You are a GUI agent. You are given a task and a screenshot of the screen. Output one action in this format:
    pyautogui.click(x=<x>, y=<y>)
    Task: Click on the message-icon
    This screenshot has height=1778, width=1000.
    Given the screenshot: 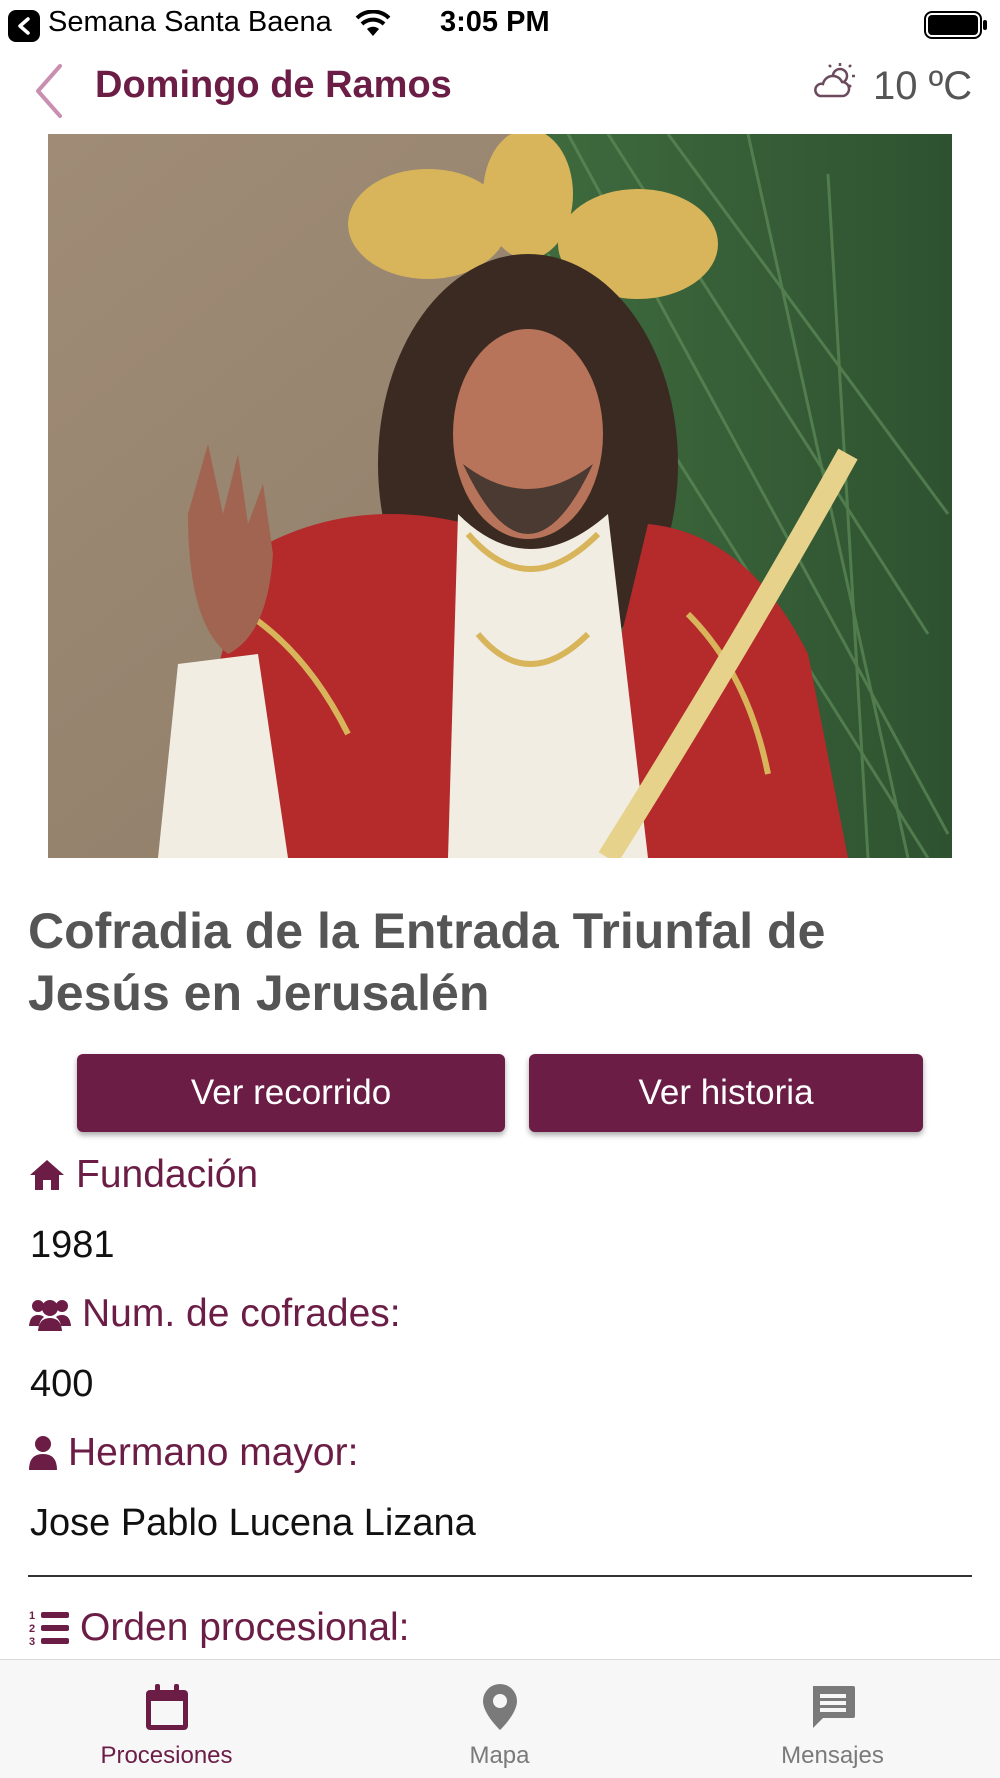 What is the action you would take?
    pyautogui.click(x=833, y=1707)
    